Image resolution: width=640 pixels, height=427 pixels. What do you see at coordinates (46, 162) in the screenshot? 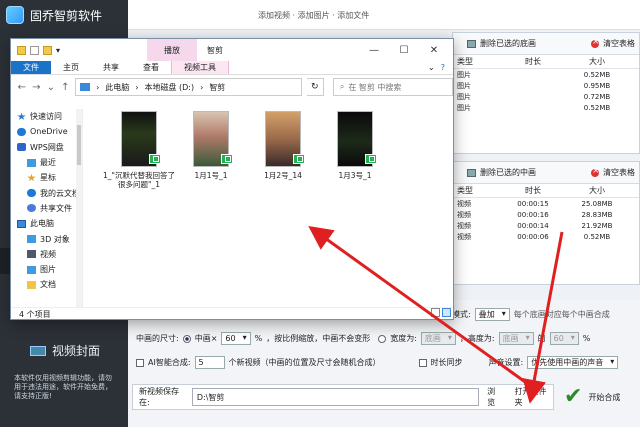
I see `nav-item-recent: 最近` at bounding box center [46, 162].